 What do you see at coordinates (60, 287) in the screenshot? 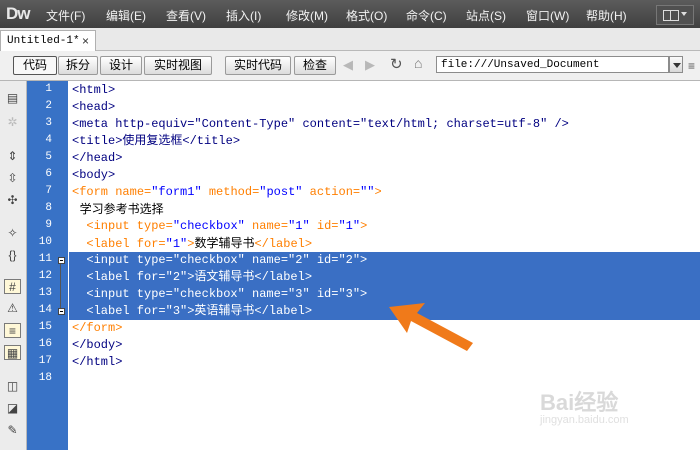
I see `fold-bracket-line` at bounding box center [60, 287].